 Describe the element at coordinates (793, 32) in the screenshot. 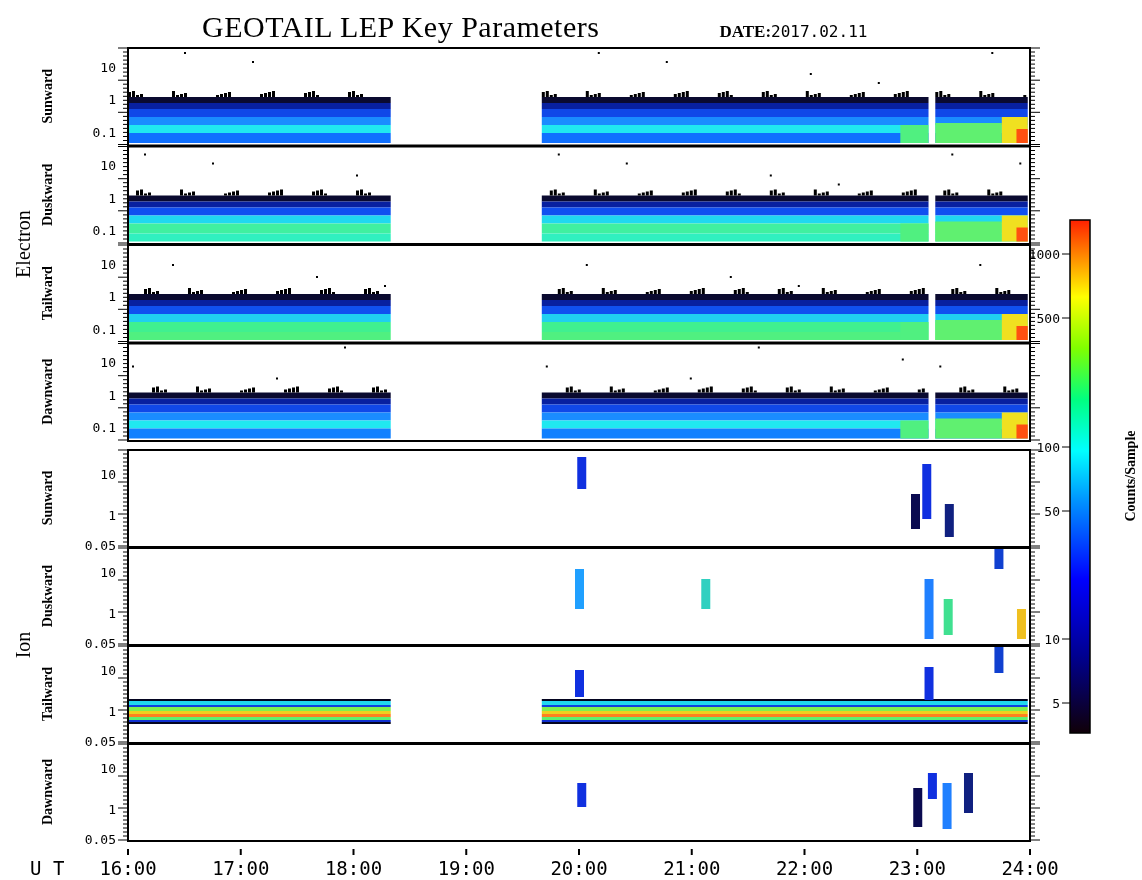

I see `date-label: DATE:2017.02.11` at that location.